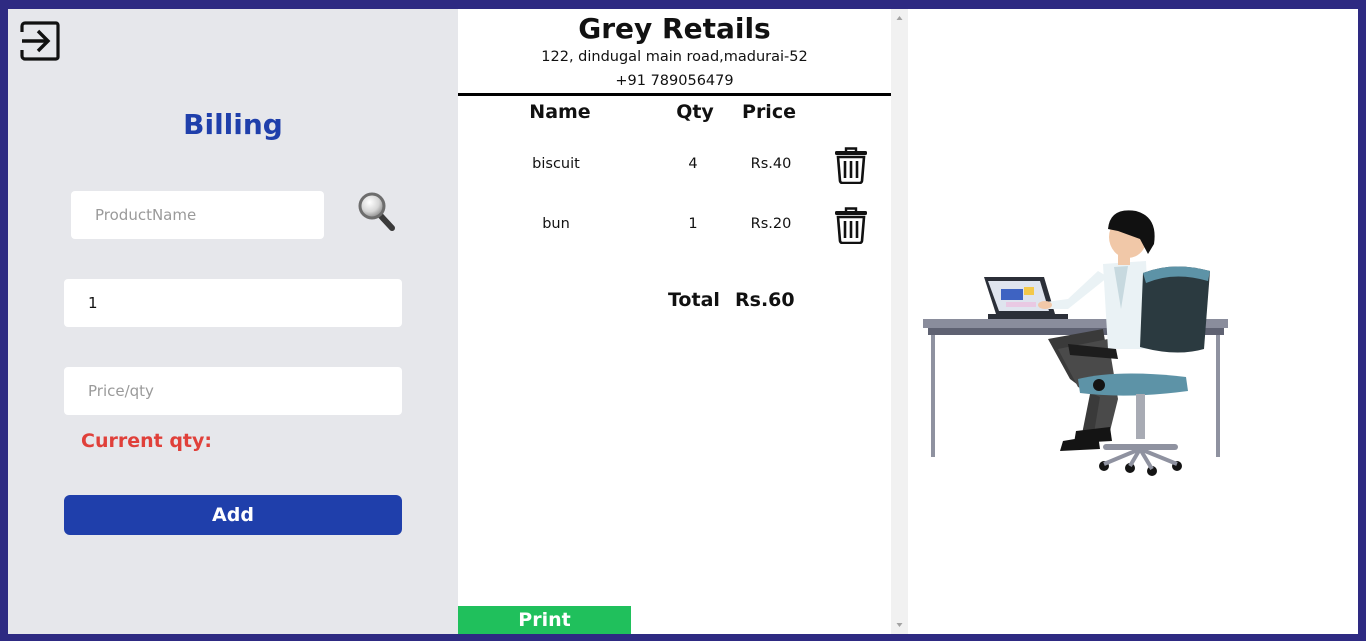 This screenshot has width=1366, height=641. What do you see at coordinates (544, 620) in the screenshot?
I see `print-button: Print` at bounding box center [544, 620].